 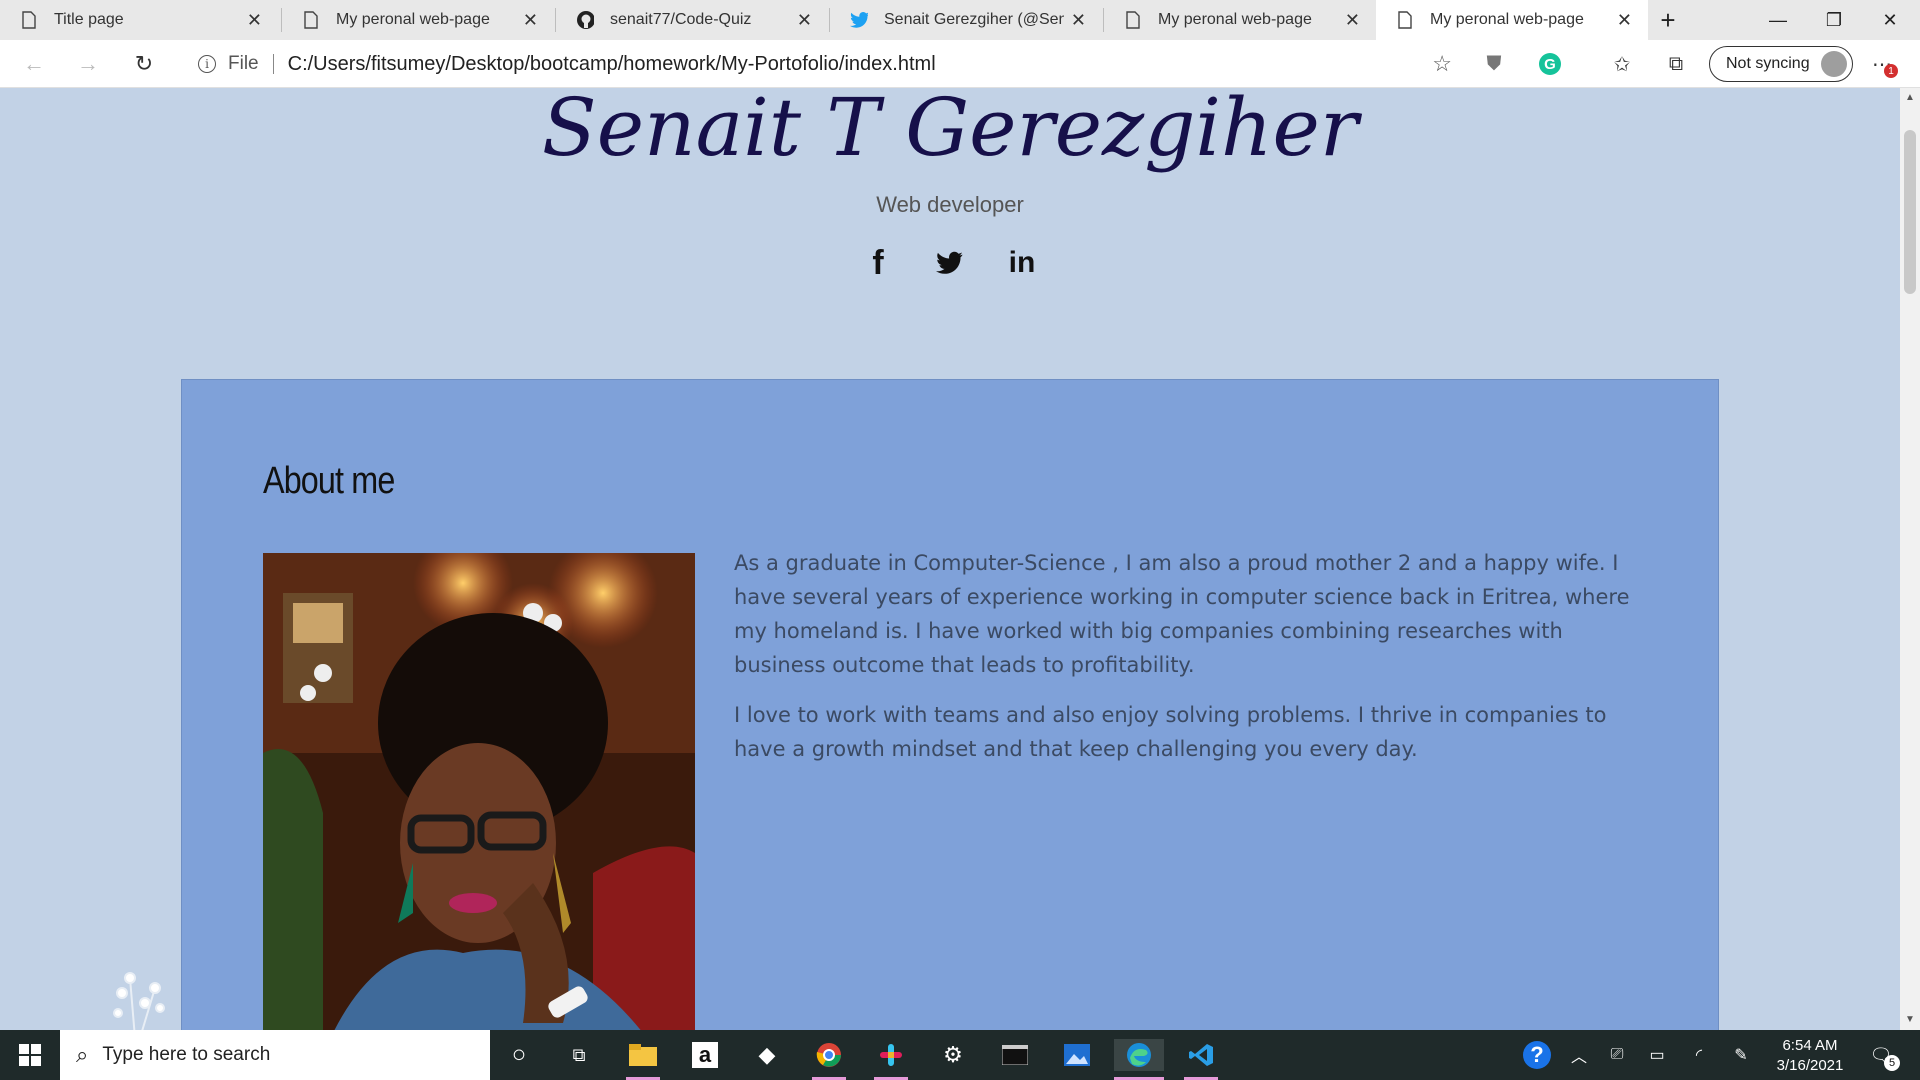 I want to click on tab-twitter: Senait Gerezgiher (@SenaitG ✕, so click(x=966, y=20).